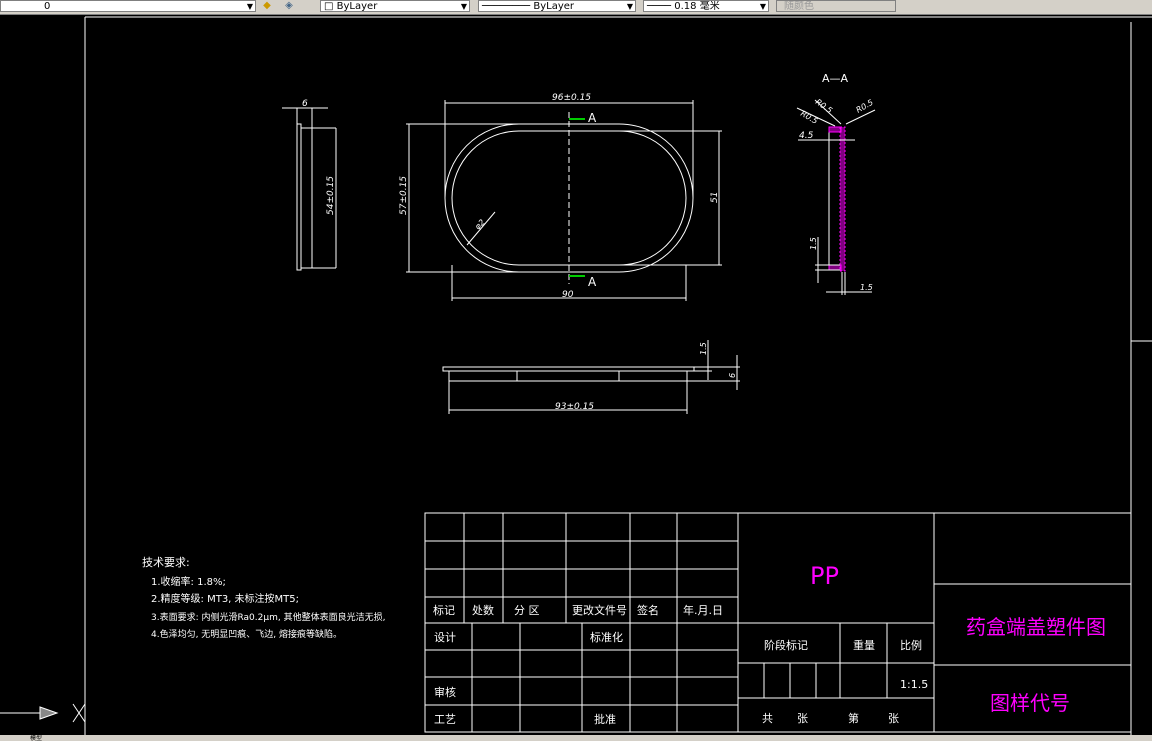 The width and height of the screenshot is (1152, 741). I want to click on top-view: 96±0.15 57±0.15 51 90 φ2 A A, so click(560, 197).